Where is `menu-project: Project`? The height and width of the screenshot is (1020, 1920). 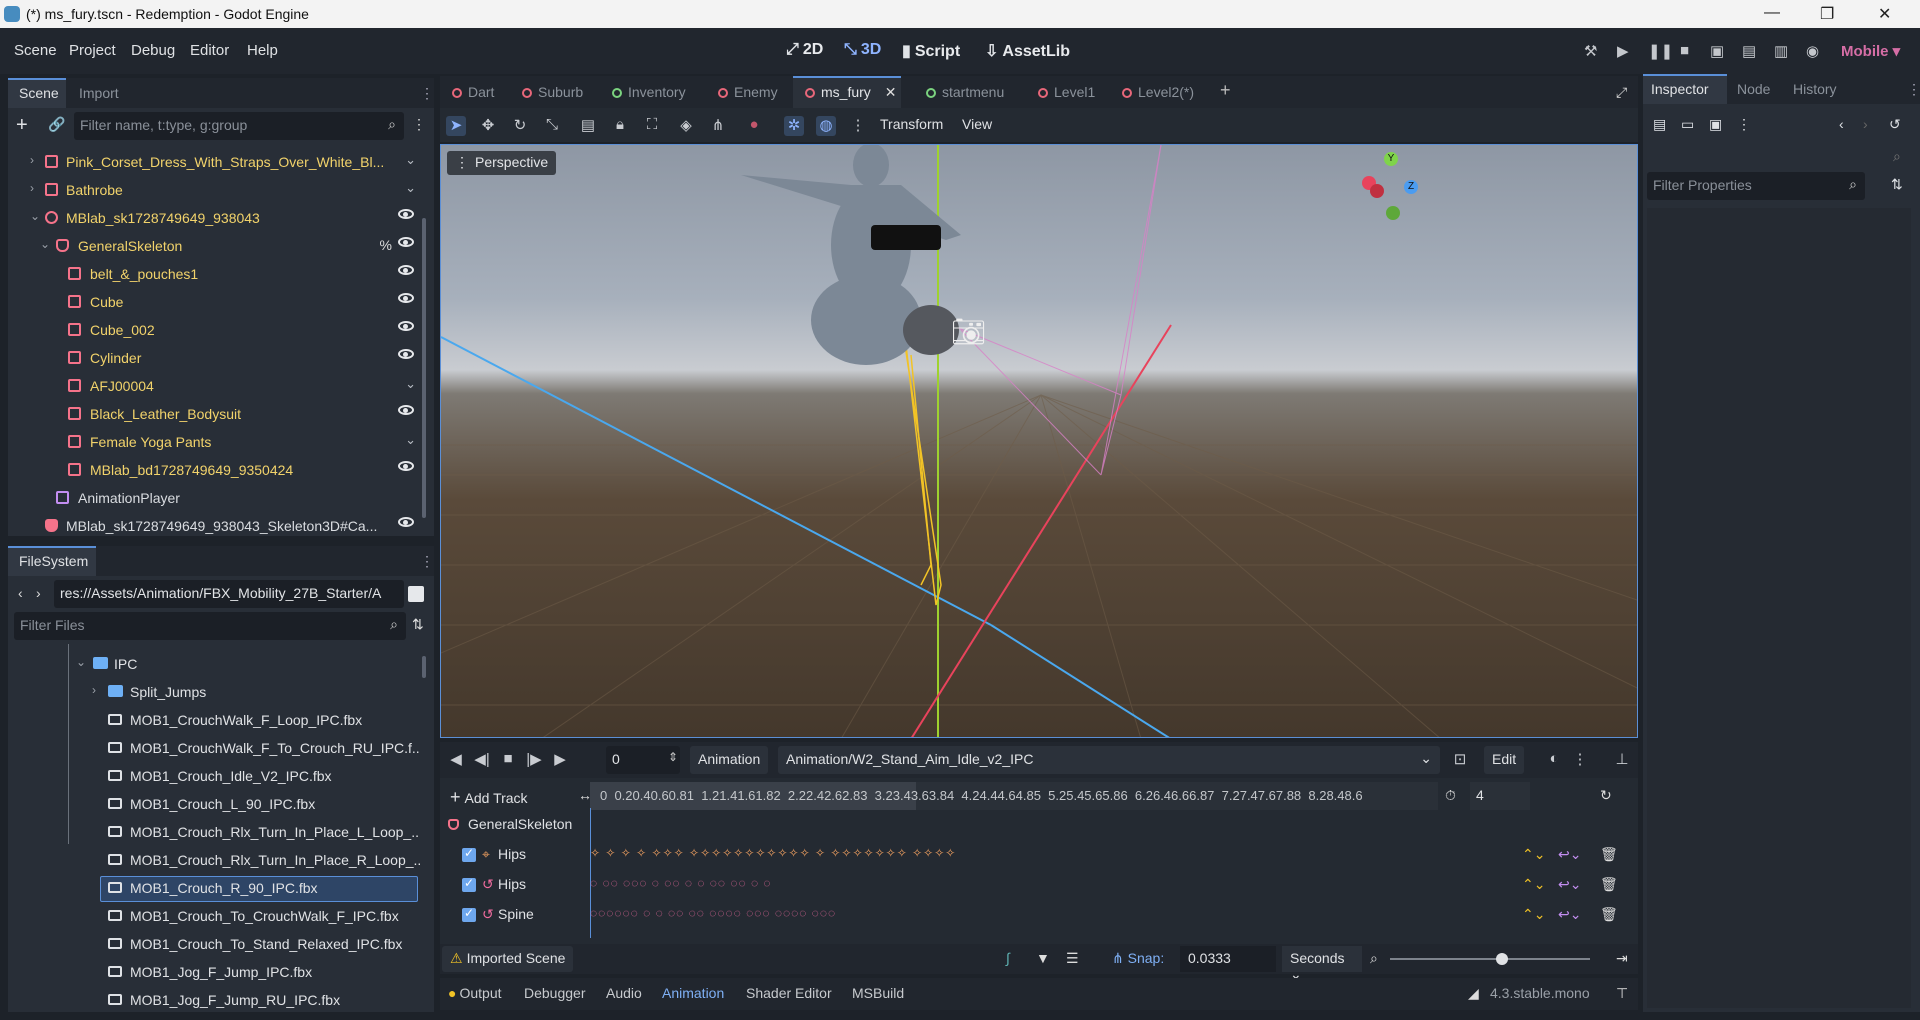 menu-project: Project is located at coordinates (92, 50).